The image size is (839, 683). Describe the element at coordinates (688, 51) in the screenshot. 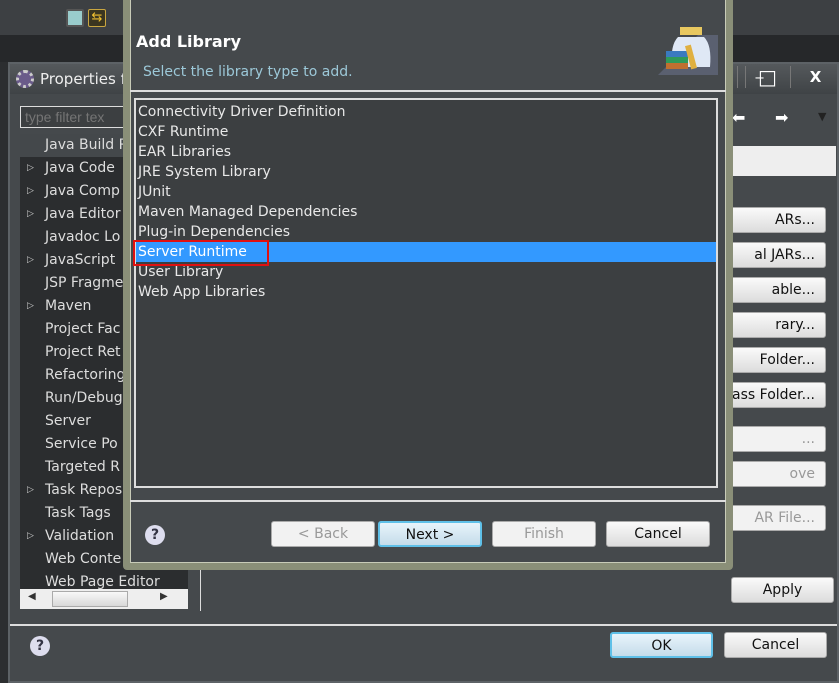

I see `library-jar-icon` at that location.